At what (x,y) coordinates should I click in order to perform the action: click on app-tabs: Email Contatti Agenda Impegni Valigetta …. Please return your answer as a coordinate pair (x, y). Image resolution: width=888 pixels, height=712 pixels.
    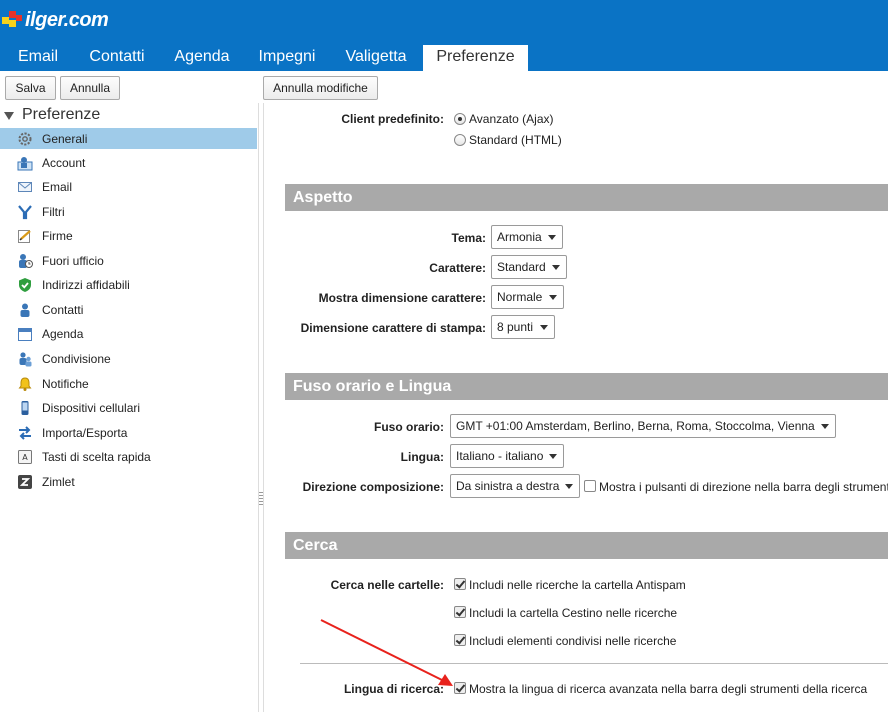
    Looking at the image, I should click on (444, 58).